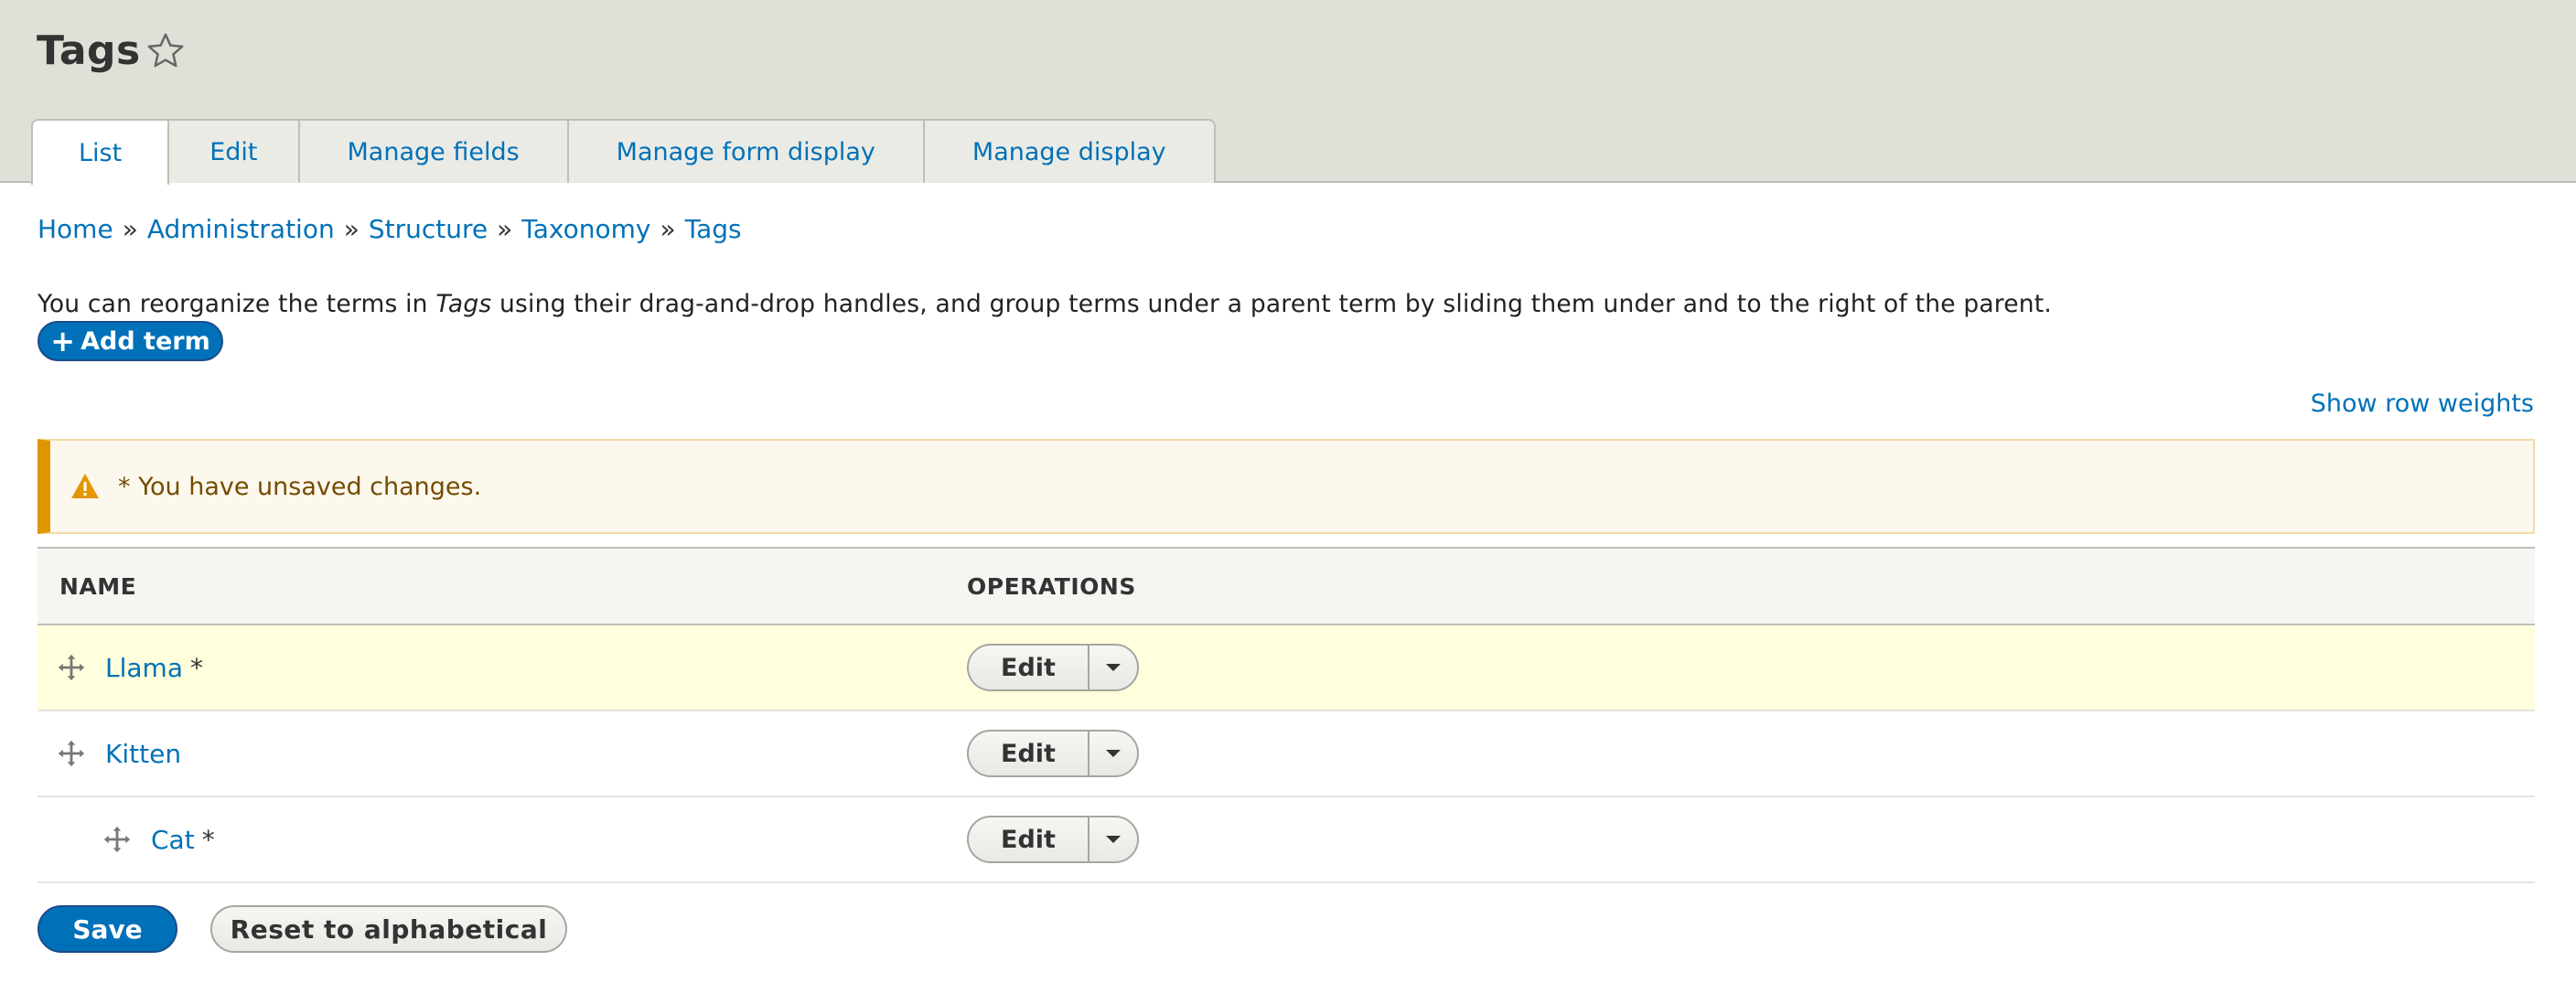  What do you see at coordinates (503, 586) in the screenshot?
I see `column-header-name: NAME` at bounding box center [503, 586].